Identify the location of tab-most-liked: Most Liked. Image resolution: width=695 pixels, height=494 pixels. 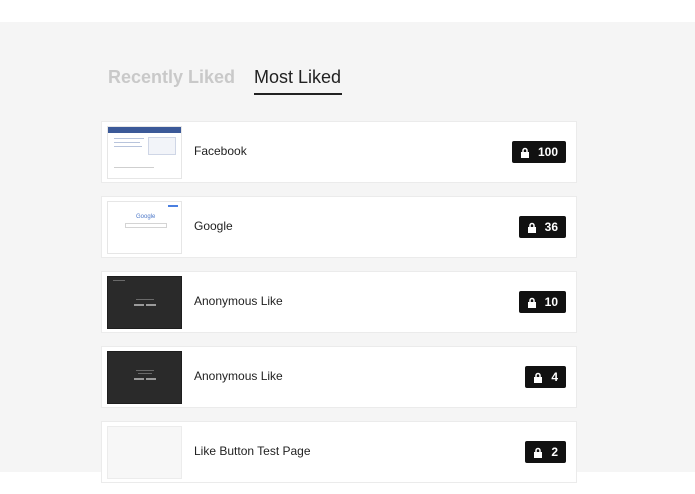
(297, 77).